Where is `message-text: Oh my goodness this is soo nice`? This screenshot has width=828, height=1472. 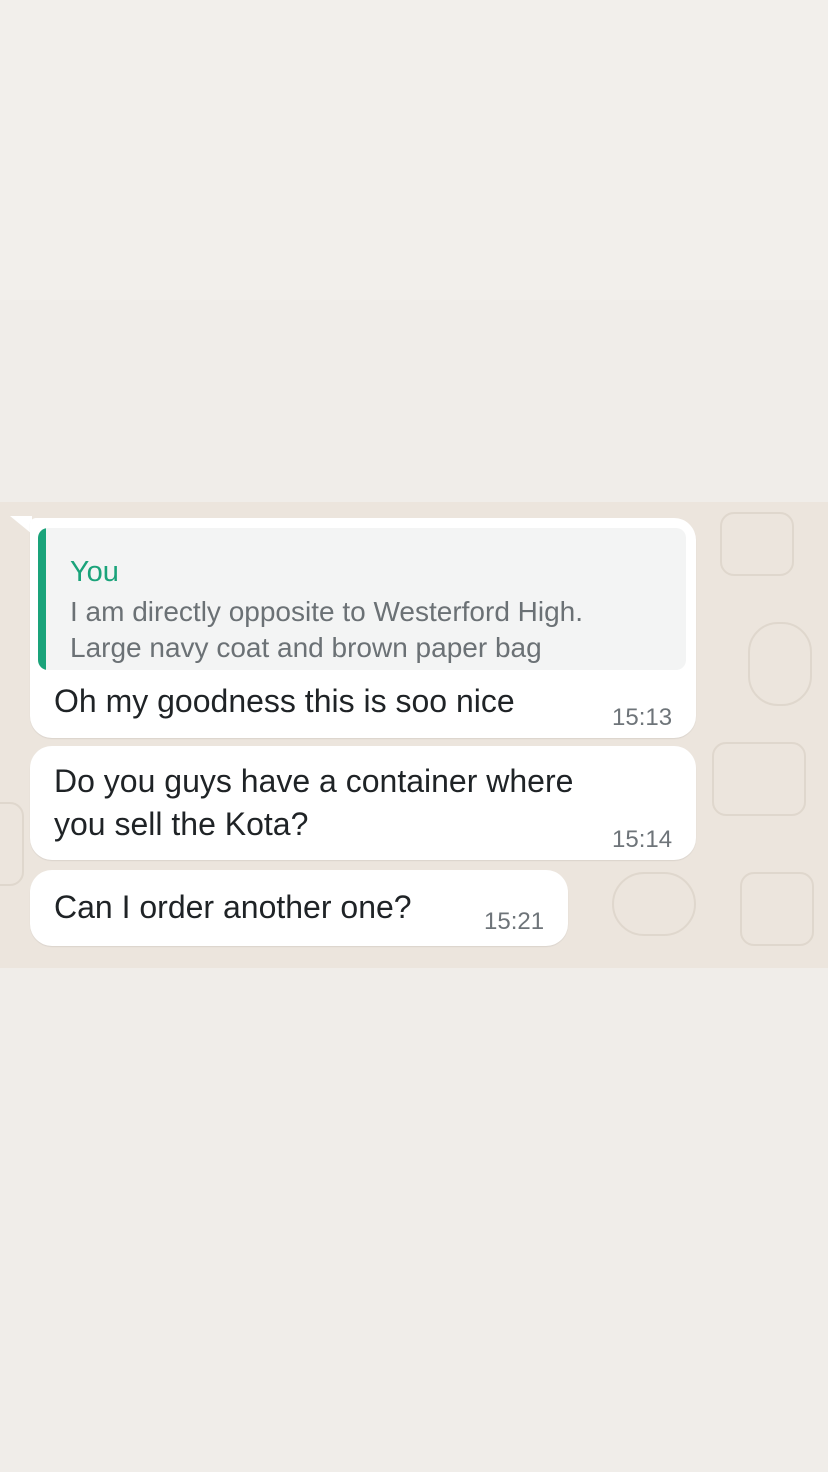 message-text: Oh my goodness this is soo nice is located at coordinates (284, 701).